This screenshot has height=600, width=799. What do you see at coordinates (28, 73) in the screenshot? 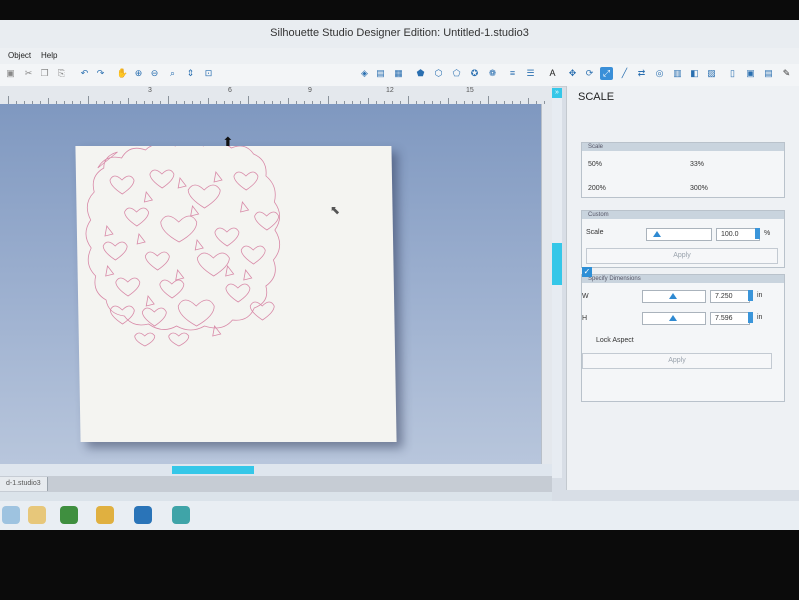
I see `cut-icon: ✂` at bounding box center [28, 73].